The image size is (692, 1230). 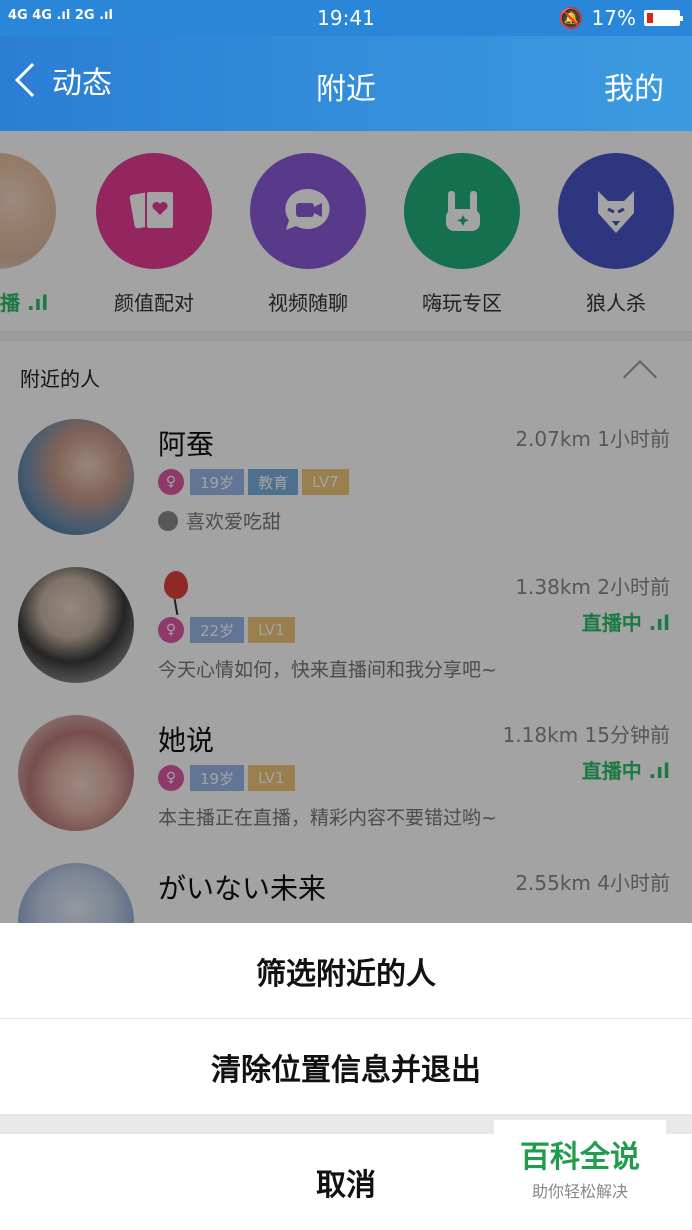 I want to click on battery-icon, so click(x=663, y=18).